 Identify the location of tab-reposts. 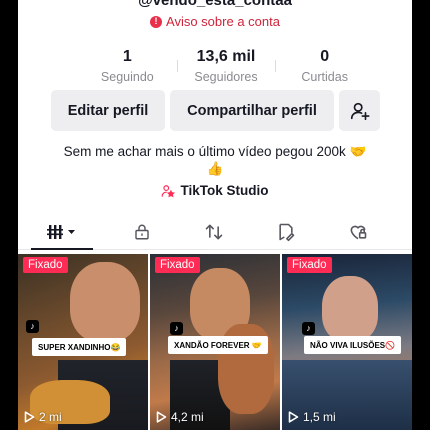
(214, 232).